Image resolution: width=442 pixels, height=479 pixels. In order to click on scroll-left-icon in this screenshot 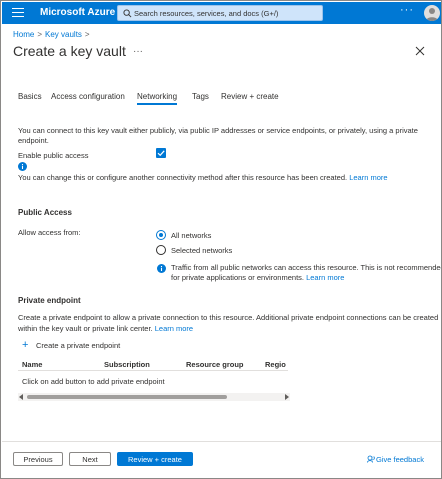, I will do `click(21, 397)`.